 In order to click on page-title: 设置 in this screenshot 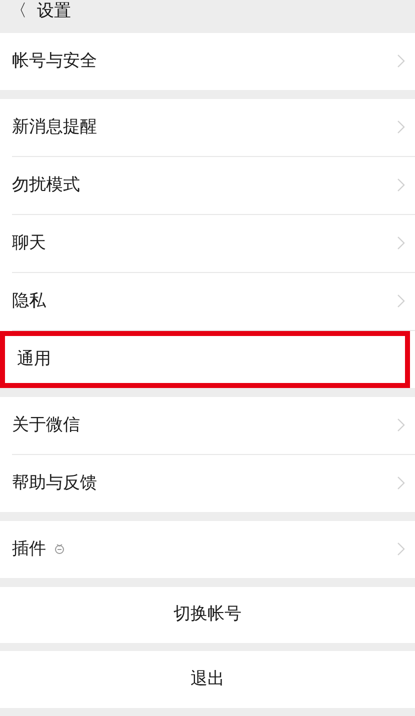, I will do `click(54, 11)`.